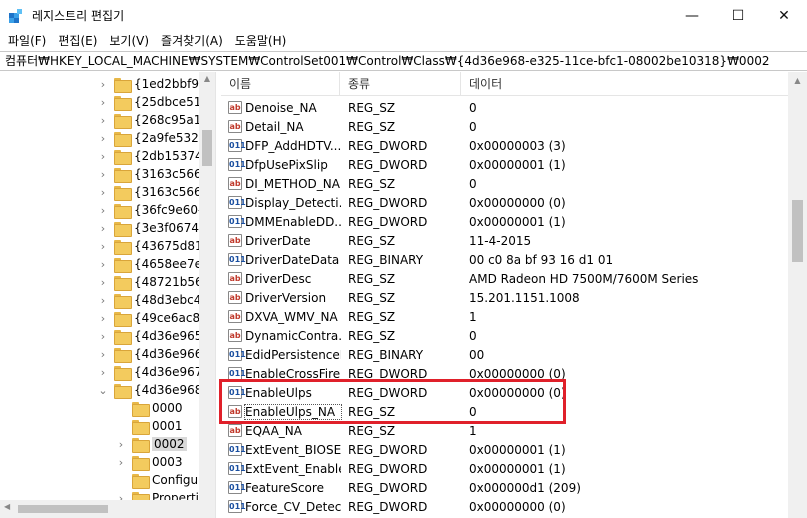  What do you see at coordinates (152, 354) in the screenshot?
I see `tree-item: › {4d36e966-` at bounding box center [152, 354].